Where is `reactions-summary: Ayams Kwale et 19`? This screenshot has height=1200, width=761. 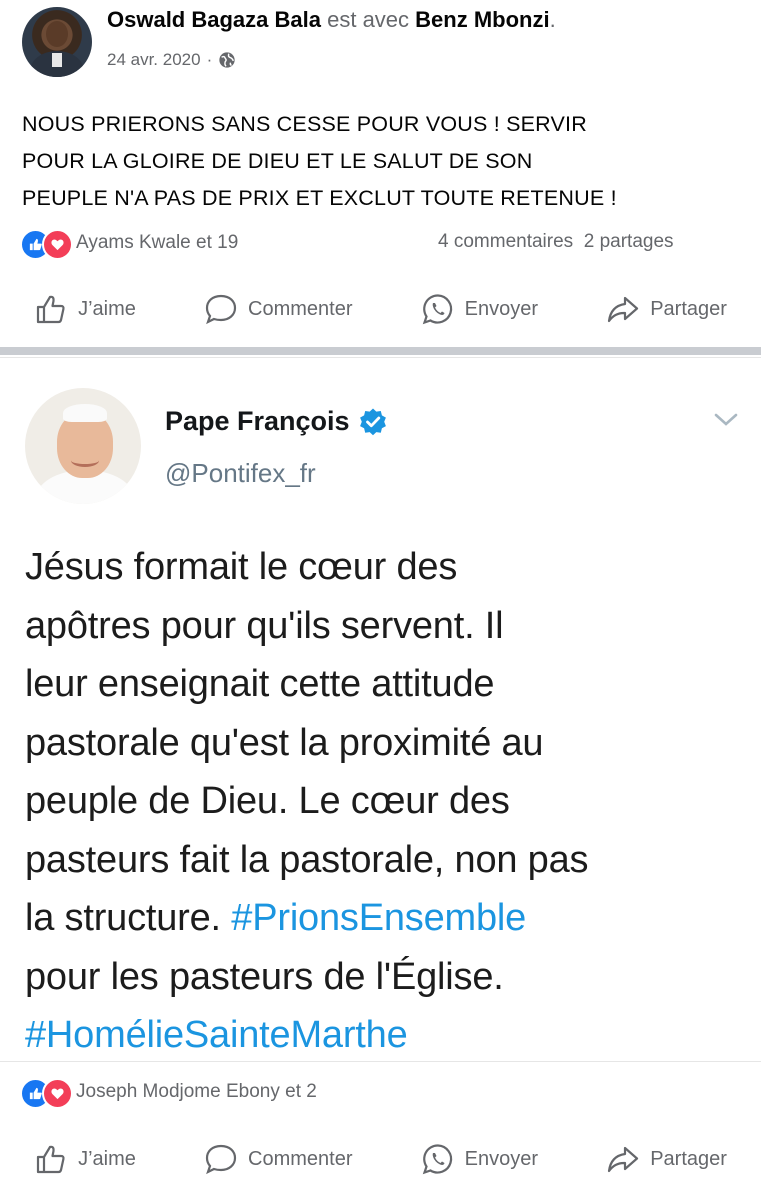 reactions-summary: Ayams Kwale et 19 is located at coordinates (129, 244).